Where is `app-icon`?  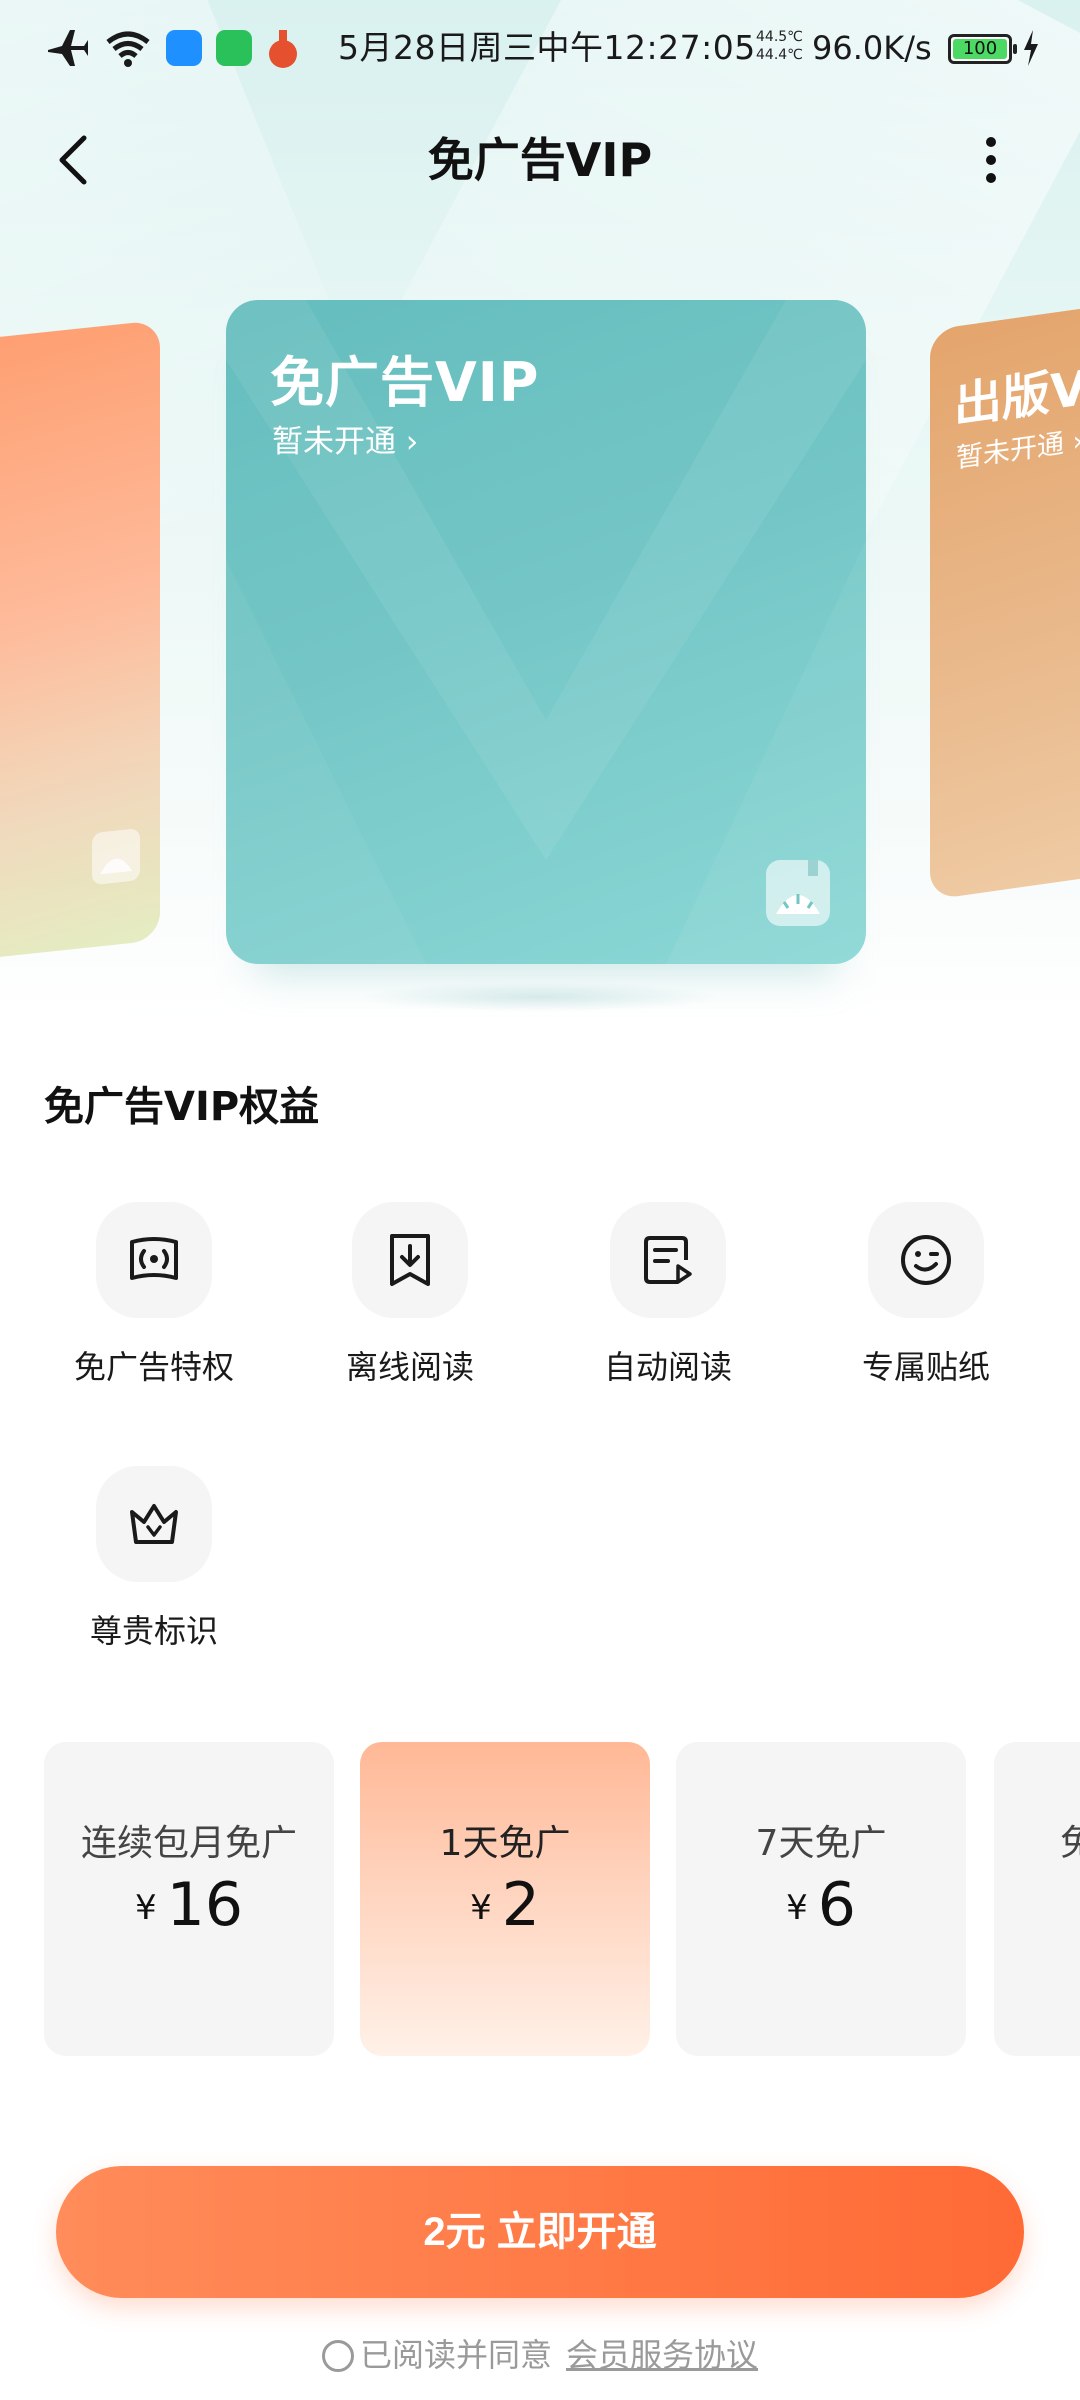 app-icon is located at coordinates (283, 49).